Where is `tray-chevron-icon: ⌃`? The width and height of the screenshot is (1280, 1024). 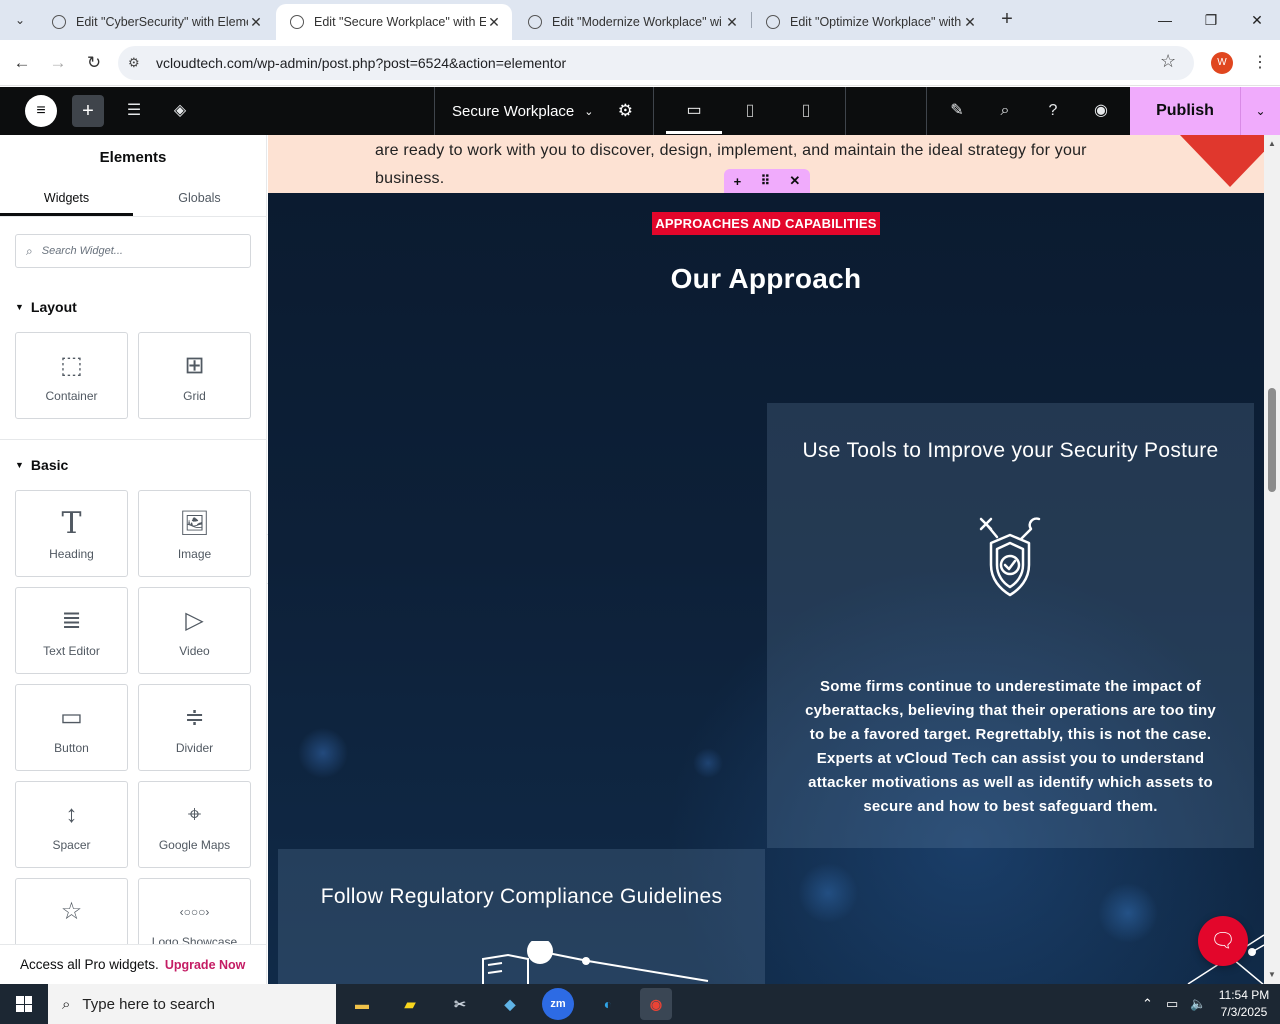 tray-chevron-icon: ⌃ is located at coordinates (1147, 1004).